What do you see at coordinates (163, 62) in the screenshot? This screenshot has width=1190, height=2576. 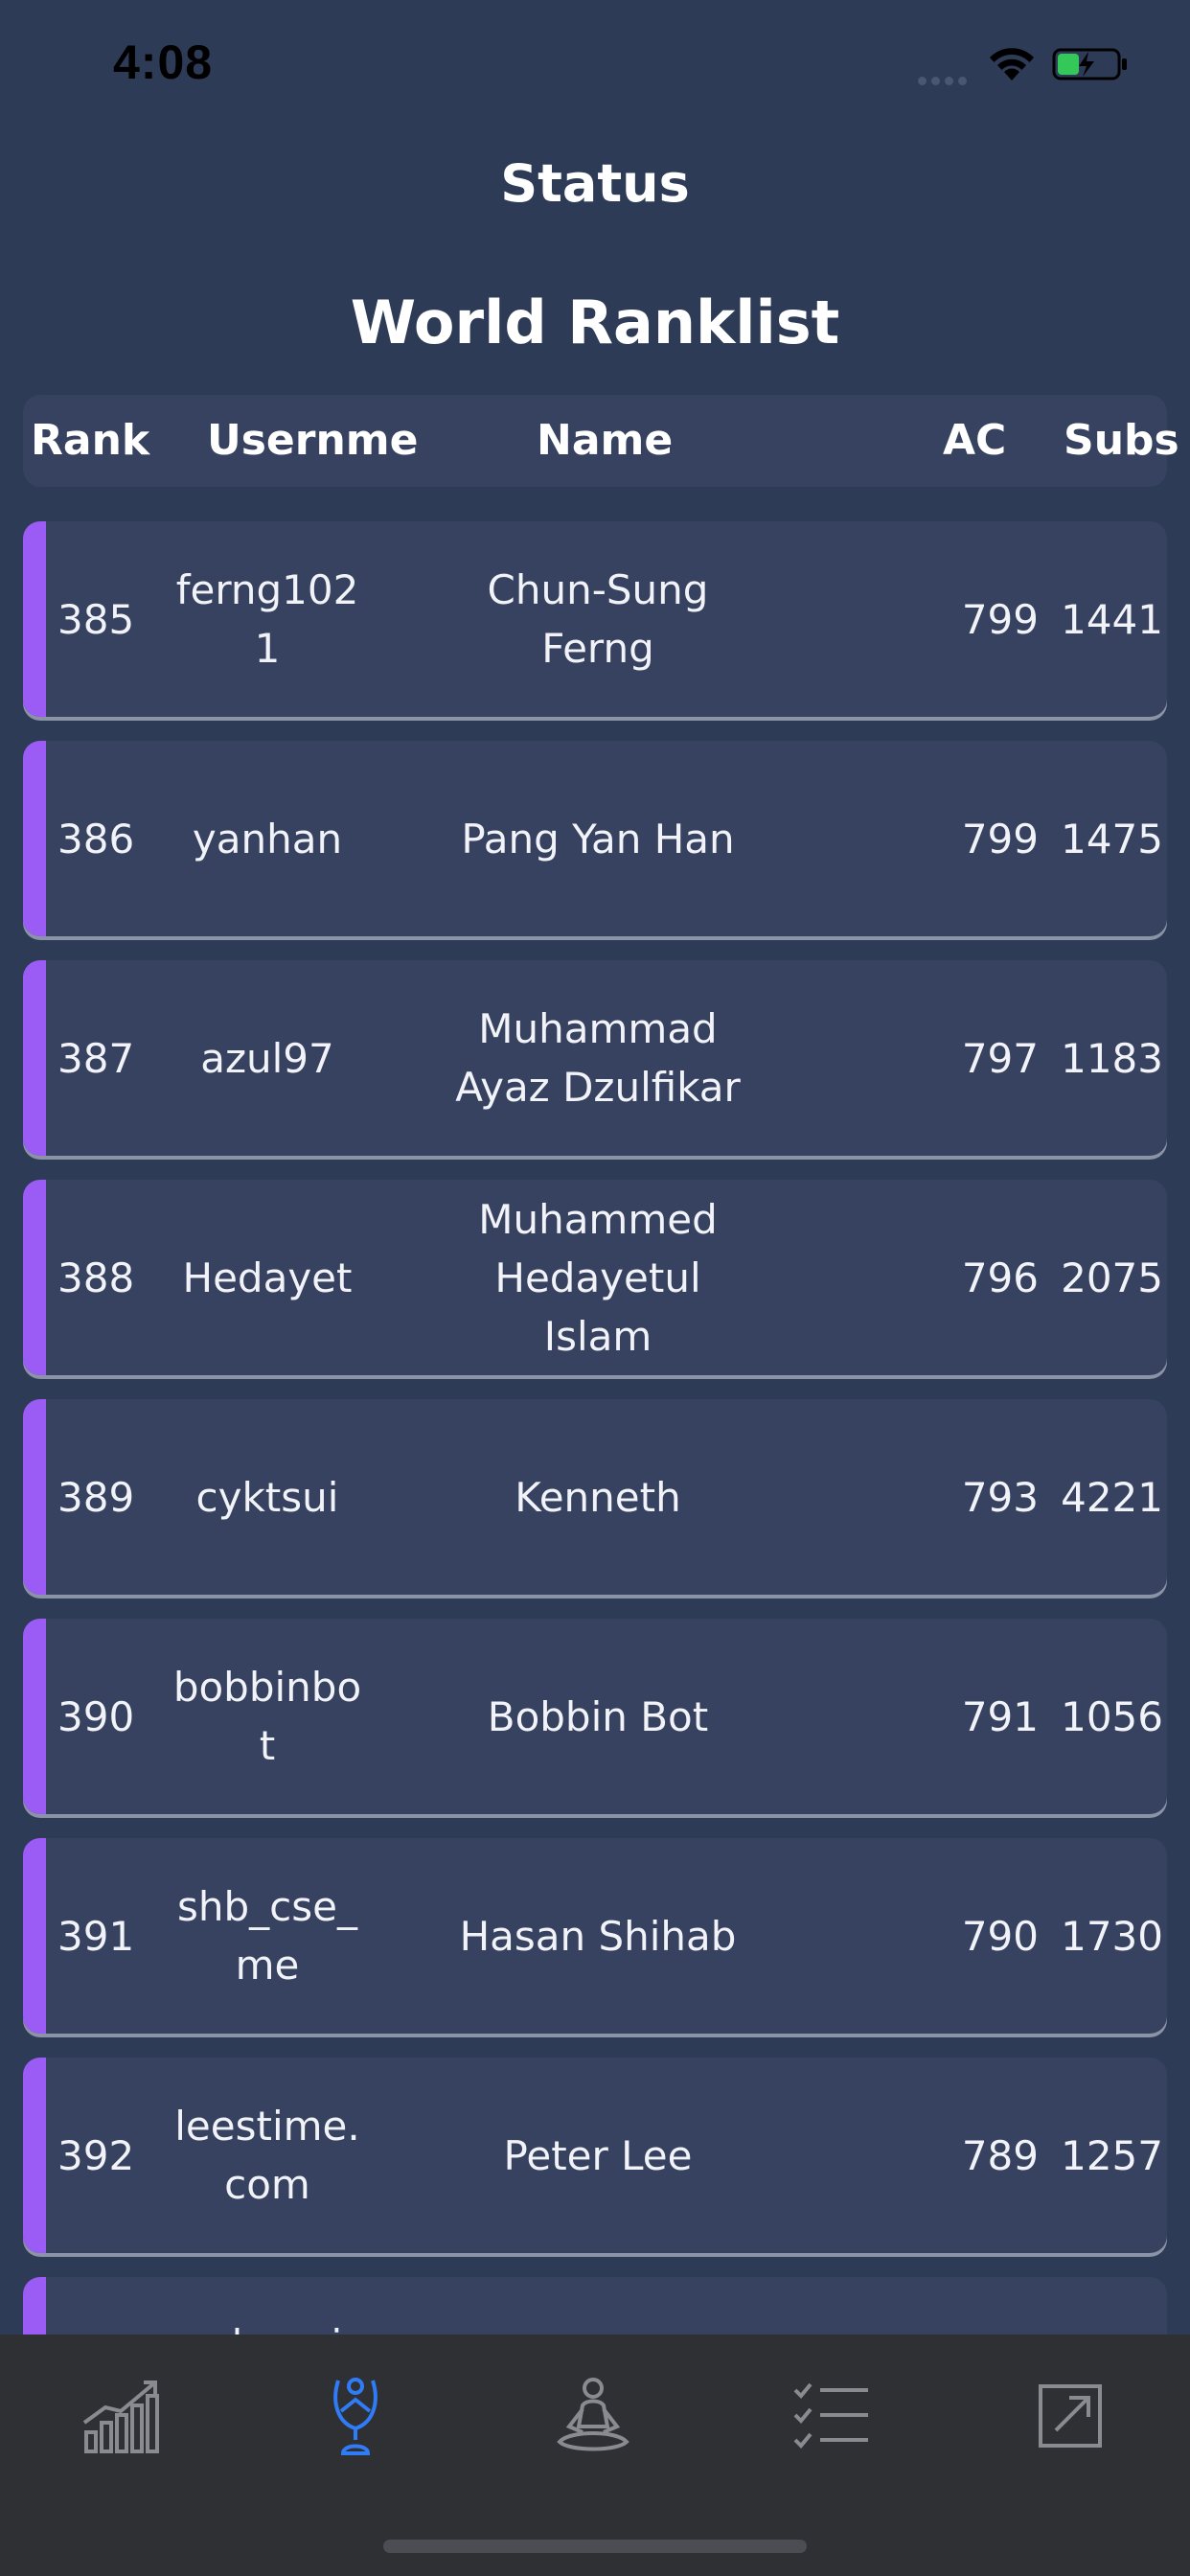 I see `status-time: 4:08` at bounding box center [163, 62].